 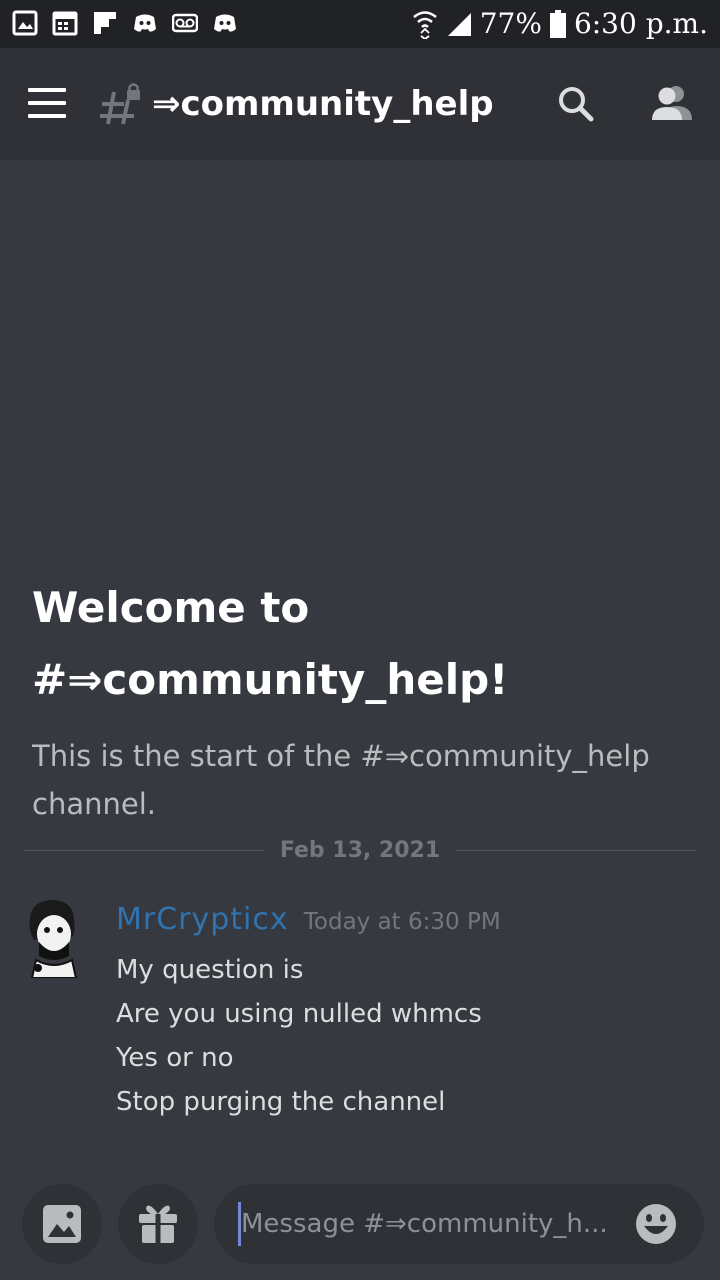 I want to click on avatar, so click(x=53, y=938).